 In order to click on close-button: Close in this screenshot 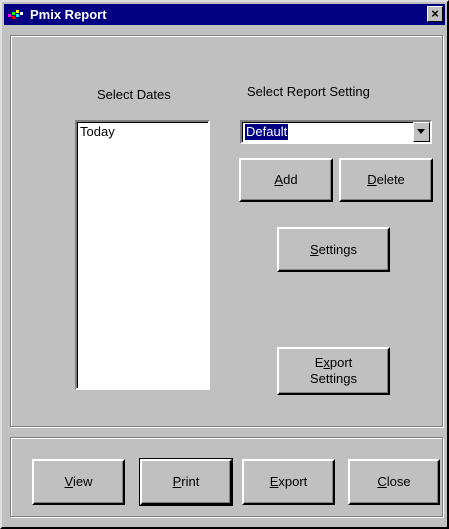, I will do `click(394, 482)`.